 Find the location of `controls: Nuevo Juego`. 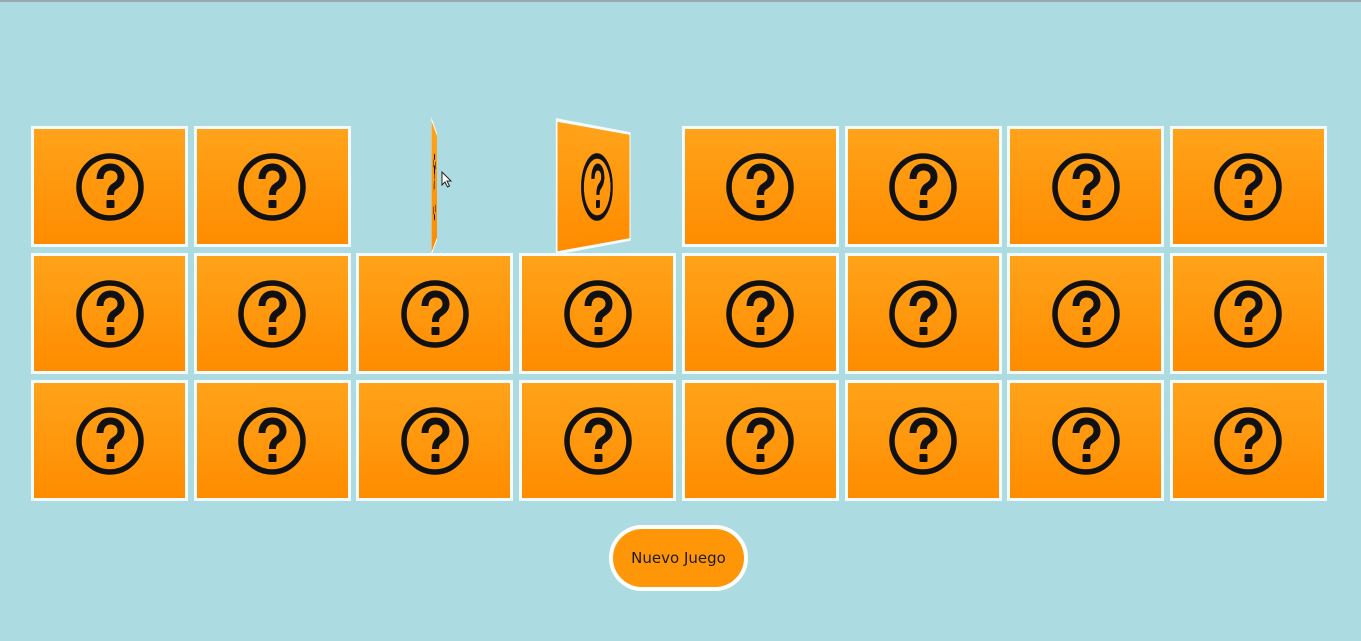

controls: Nuevo Juego is located at coordinates (678, 558).